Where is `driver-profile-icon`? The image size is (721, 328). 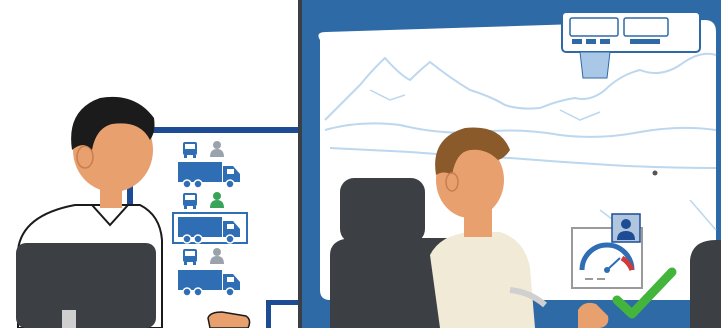
driver-profile-icon is located at coordinates (626, 228).